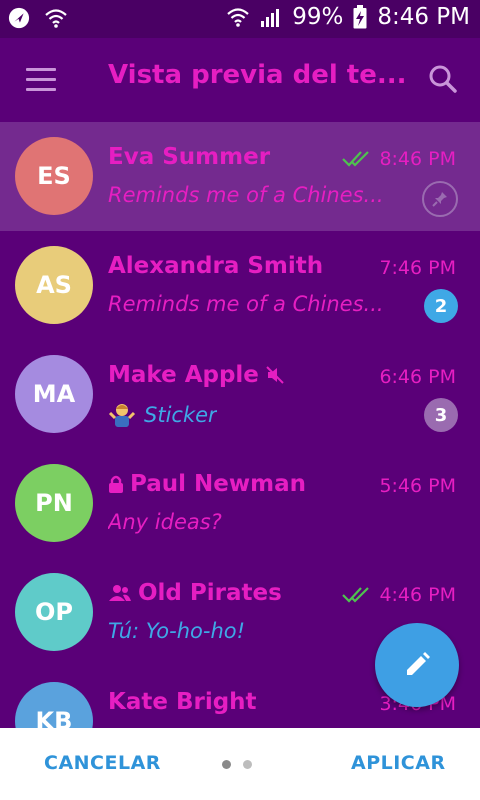 This screenshot has height=800, width=480. What do you see at coordinates (240, 394) in the screenshot?
I see `chat-row: MA Make Apple 6:46 PM Sticker 3` at bounding box center [240, 394].